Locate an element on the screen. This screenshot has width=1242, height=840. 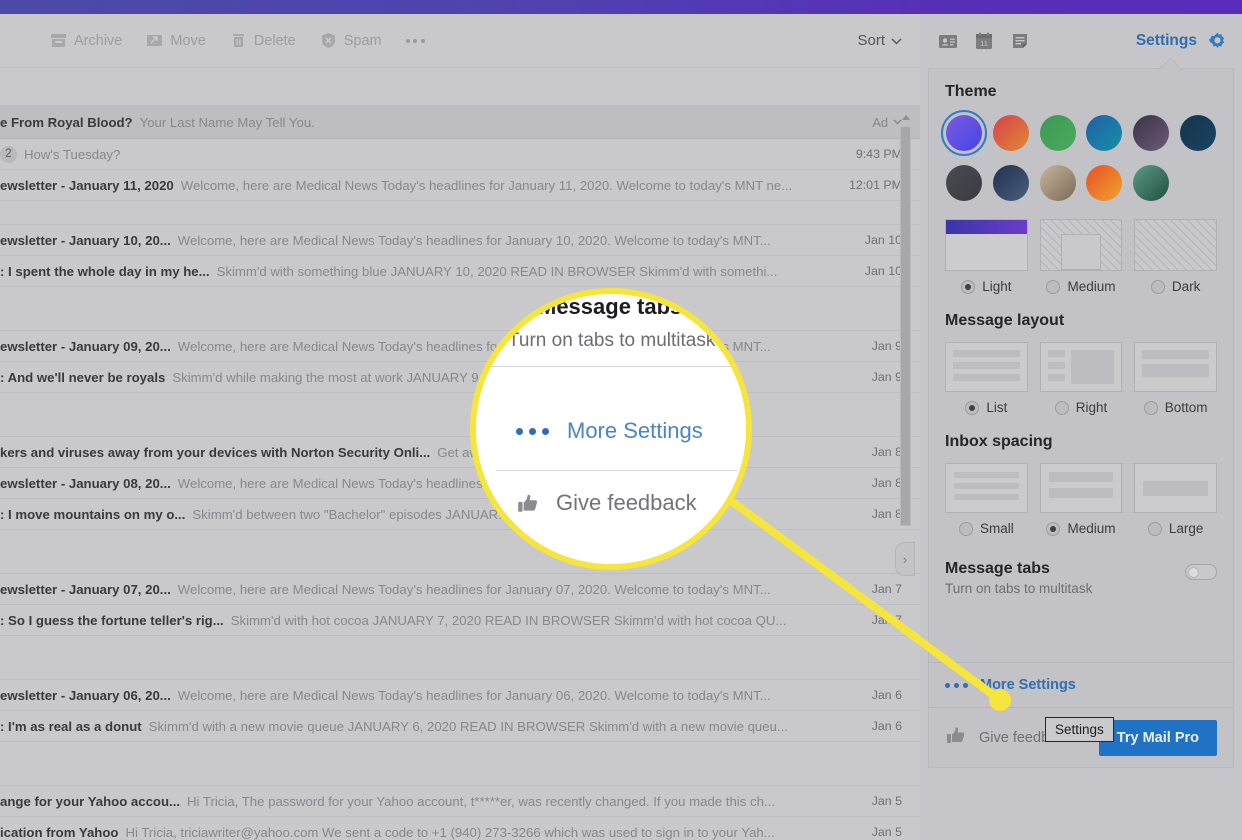
theme-mode-medium: Medium is located at coordinates (1081, 286).